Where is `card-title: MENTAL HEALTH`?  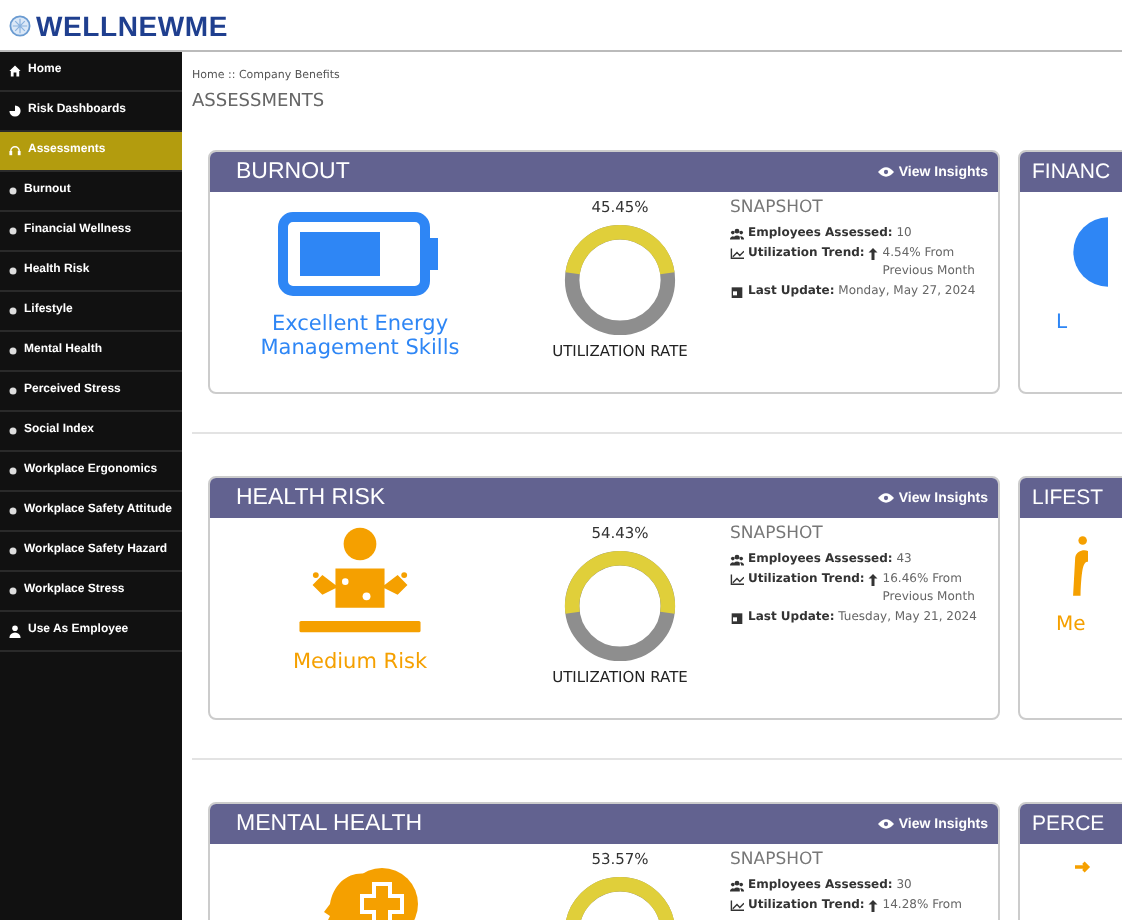 card-title: MENTAL HEALTH is located at coordinates (329, 824).